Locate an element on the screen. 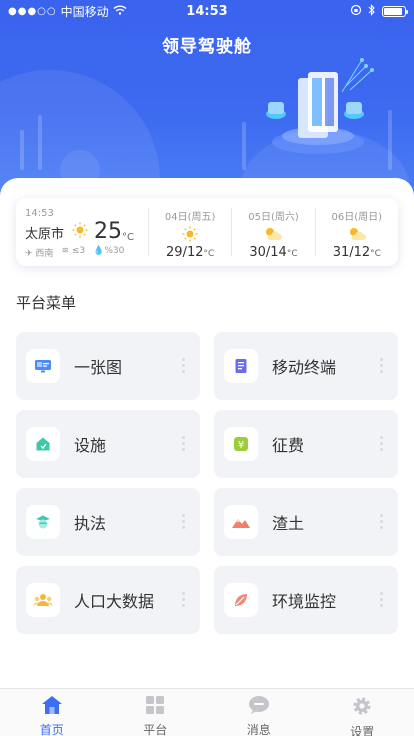 The width and height of the screenshot is (414, 736). wind-direction: ✈ 西南 is located at coordinates (39, 252).